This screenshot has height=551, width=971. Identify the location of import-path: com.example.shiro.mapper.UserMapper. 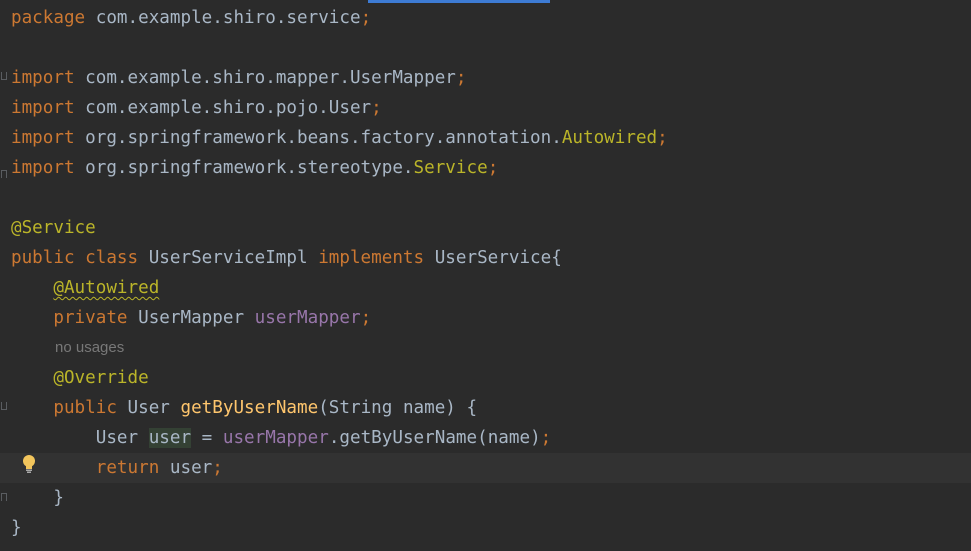
(265, 78).